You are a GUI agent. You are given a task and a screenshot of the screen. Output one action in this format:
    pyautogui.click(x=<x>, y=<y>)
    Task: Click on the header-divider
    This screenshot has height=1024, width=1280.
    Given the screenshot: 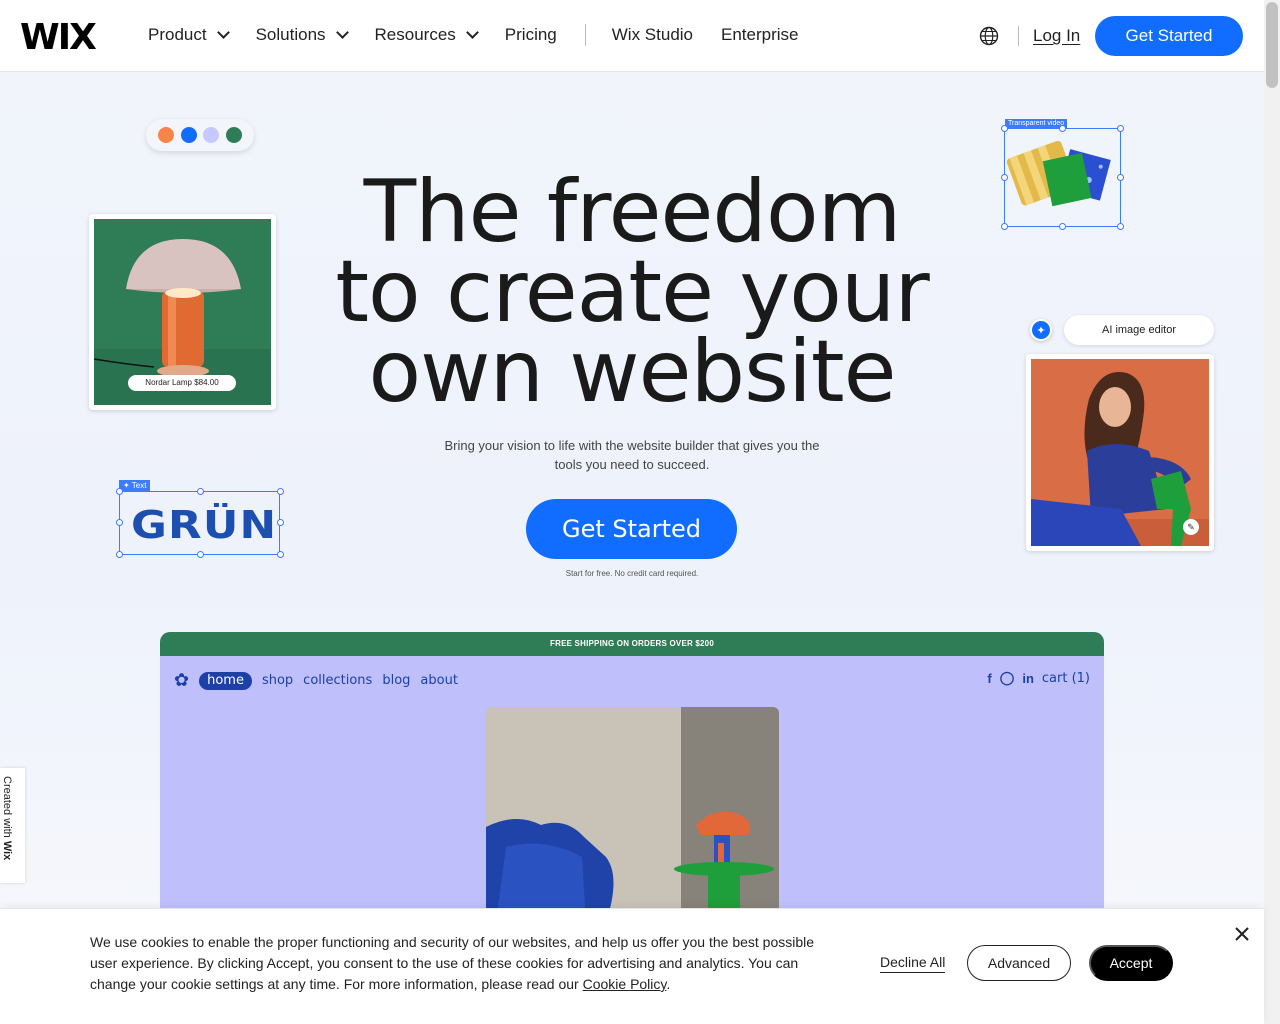 What is the action you would take?
    pyautogui.click(x=1018, y=36)
    